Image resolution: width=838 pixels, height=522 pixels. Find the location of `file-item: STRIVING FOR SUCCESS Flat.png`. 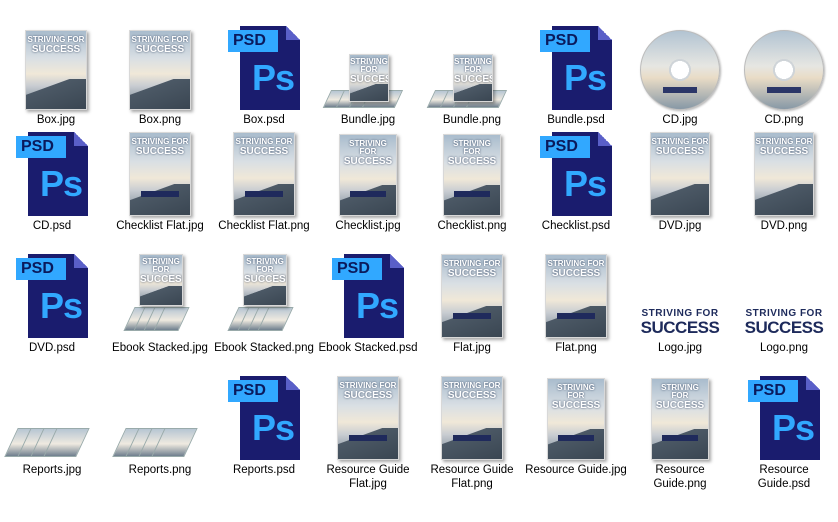

file-item: STRIVING FOR SUCCESS Flat.png is located at coordinates (576, 302).